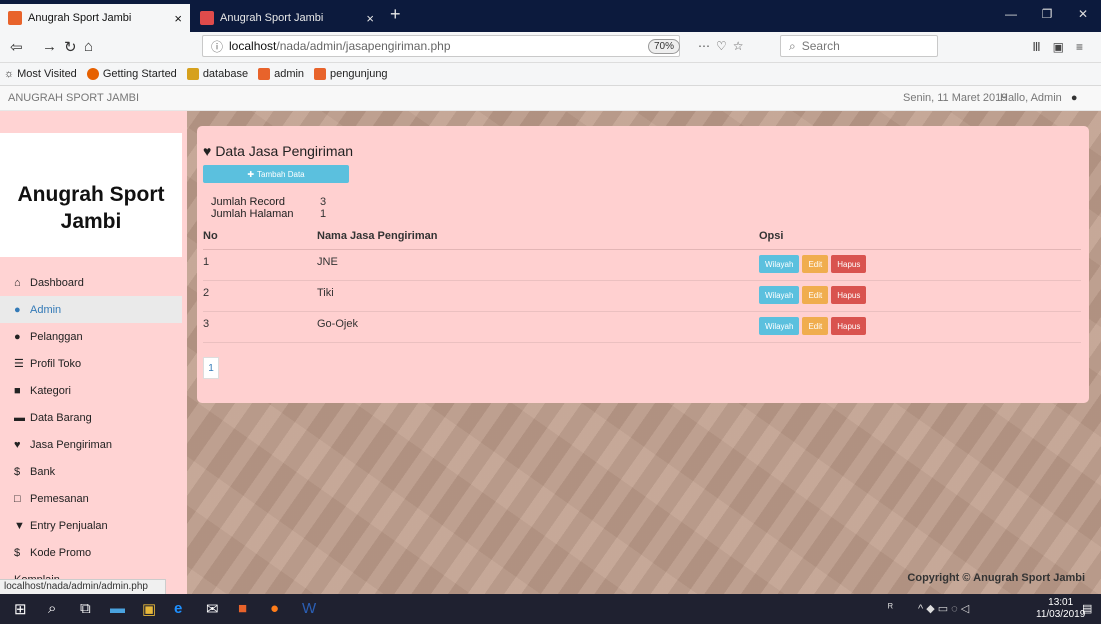  What do you see at coordinates (19, 417) in the screenshot?
I see `folder-icon: ▬` at bounding box center [19, 417].